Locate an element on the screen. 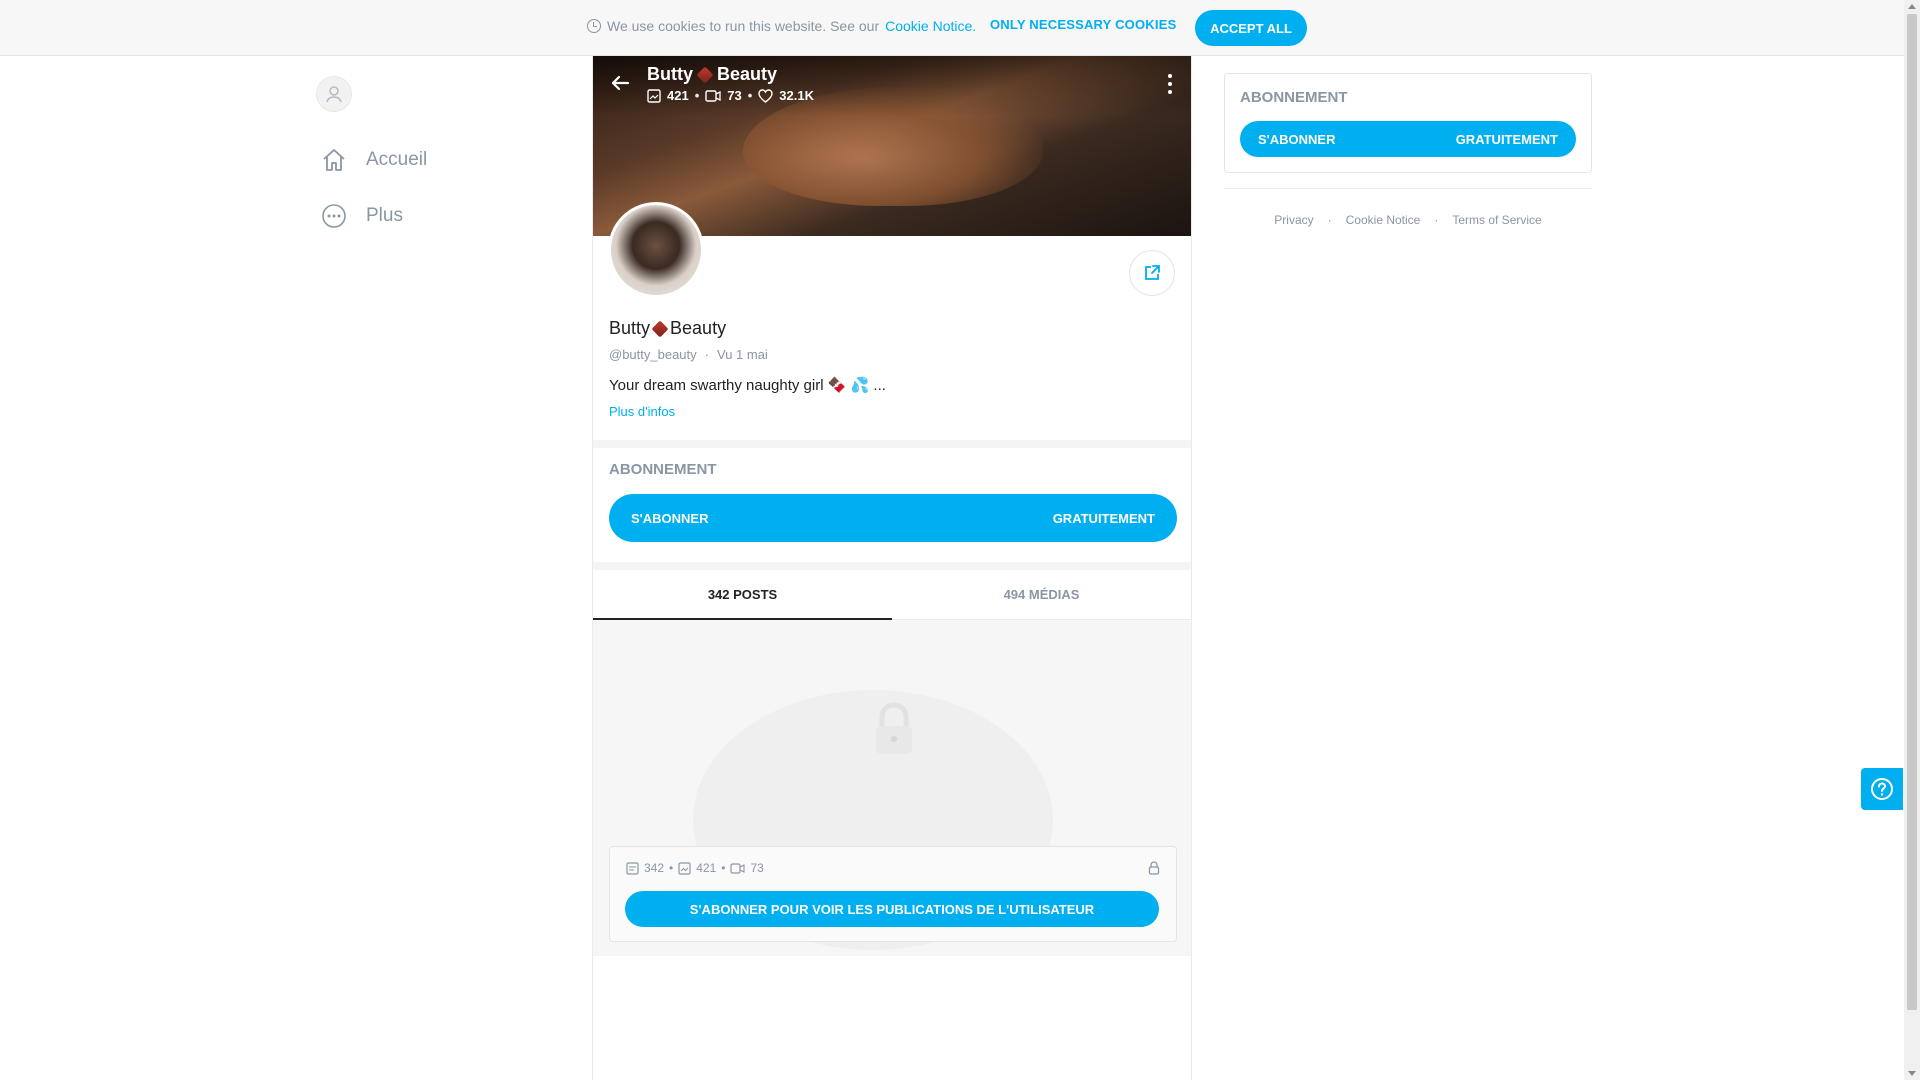 The image size is (1920, 1080). home-icon is located at coordinates (334, 160).